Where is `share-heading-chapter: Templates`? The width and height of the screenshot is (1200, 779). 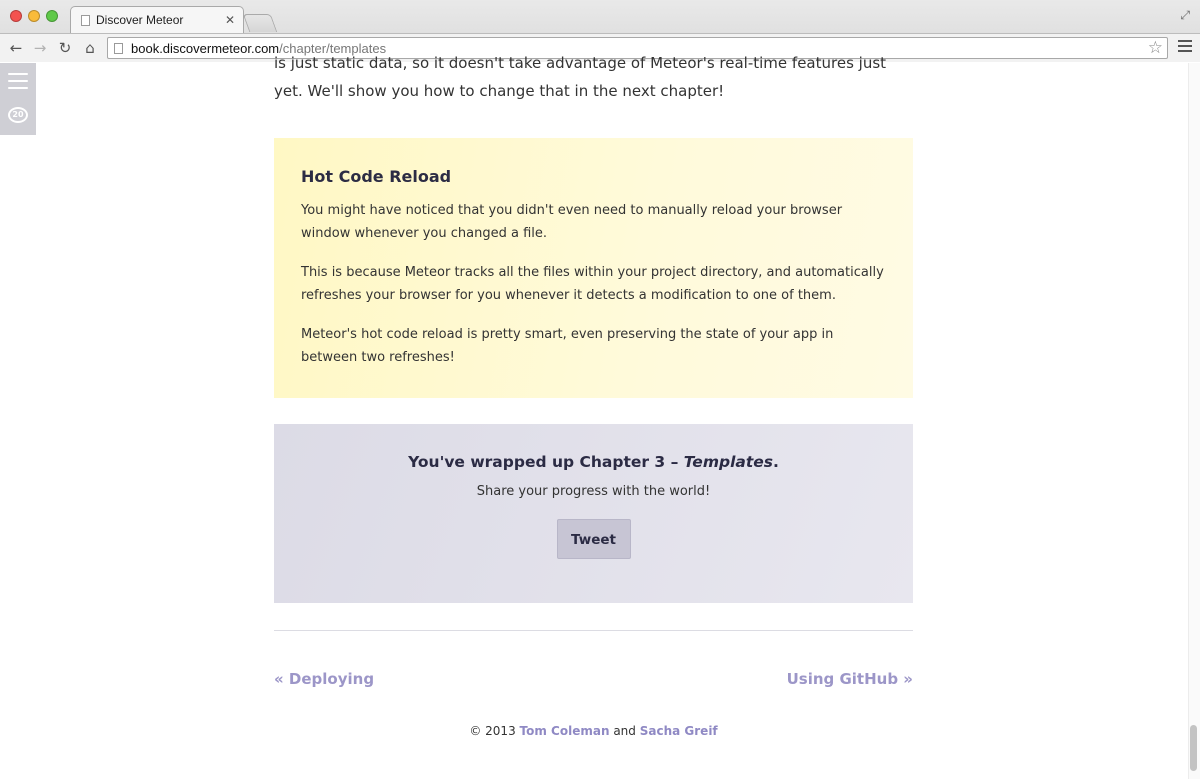 share-heading-chapter: Templates is located at coordinates (728, 462).